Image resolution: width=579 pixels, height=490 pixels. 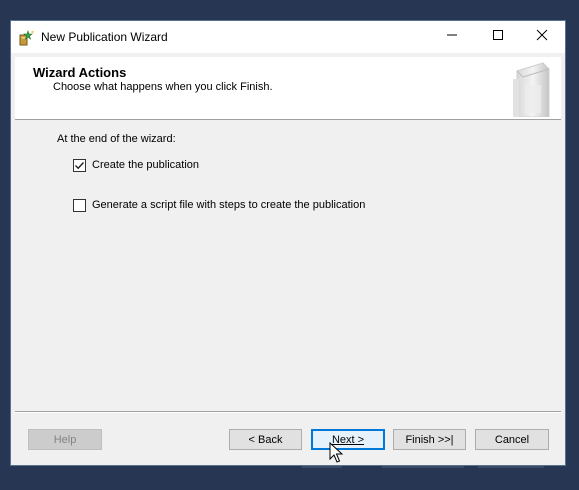 What do you see at coordinates (116, 139) in the screenshot?
I see `section-label: At the end of the wizard:` at bounding box center [116, 139].